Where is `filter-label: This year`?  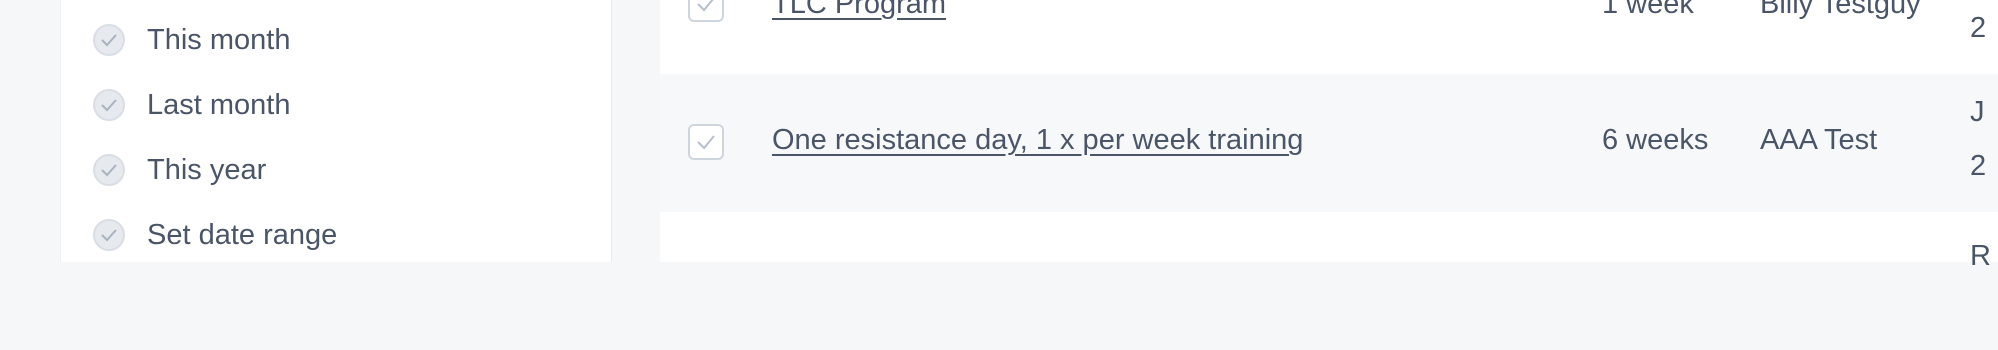 filter-label: This year is located at coordinates (207, 169).